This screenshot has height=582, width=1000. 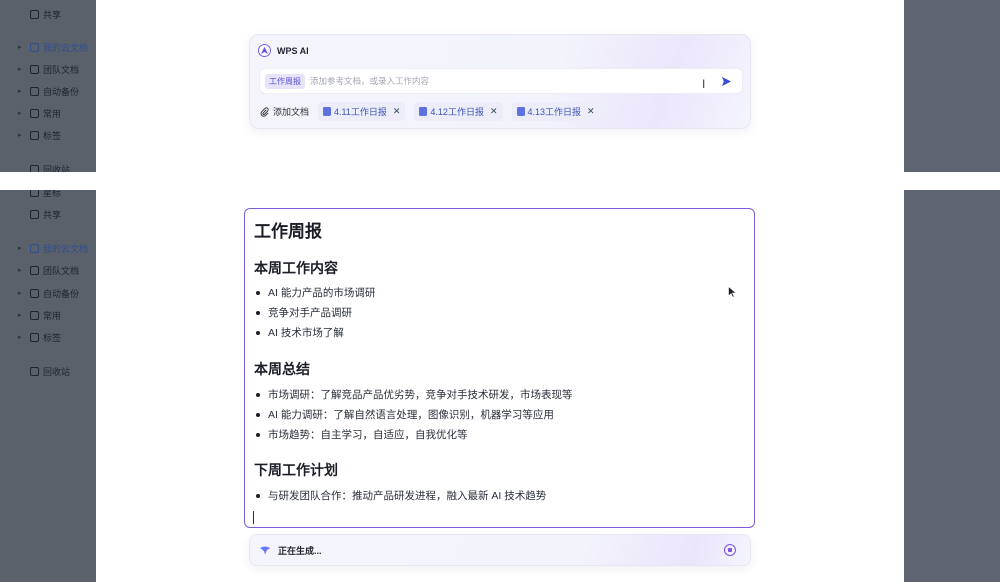 What do you see at coordinates (296, 268) in the screenshot?
I see `section-heading: 本周工作内容` at bounding box center [296, 268].